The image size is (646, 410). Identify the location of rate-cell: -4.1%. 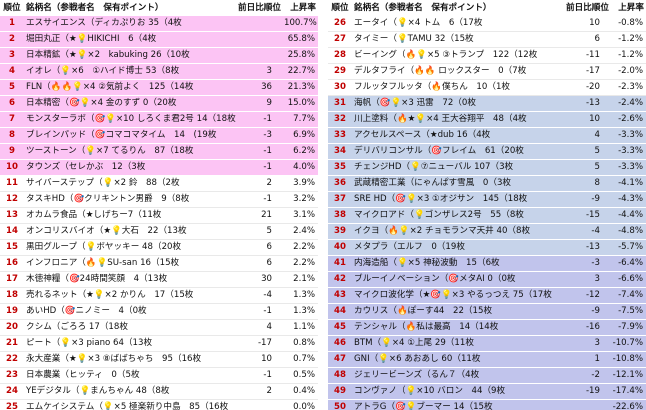
(628, 184).